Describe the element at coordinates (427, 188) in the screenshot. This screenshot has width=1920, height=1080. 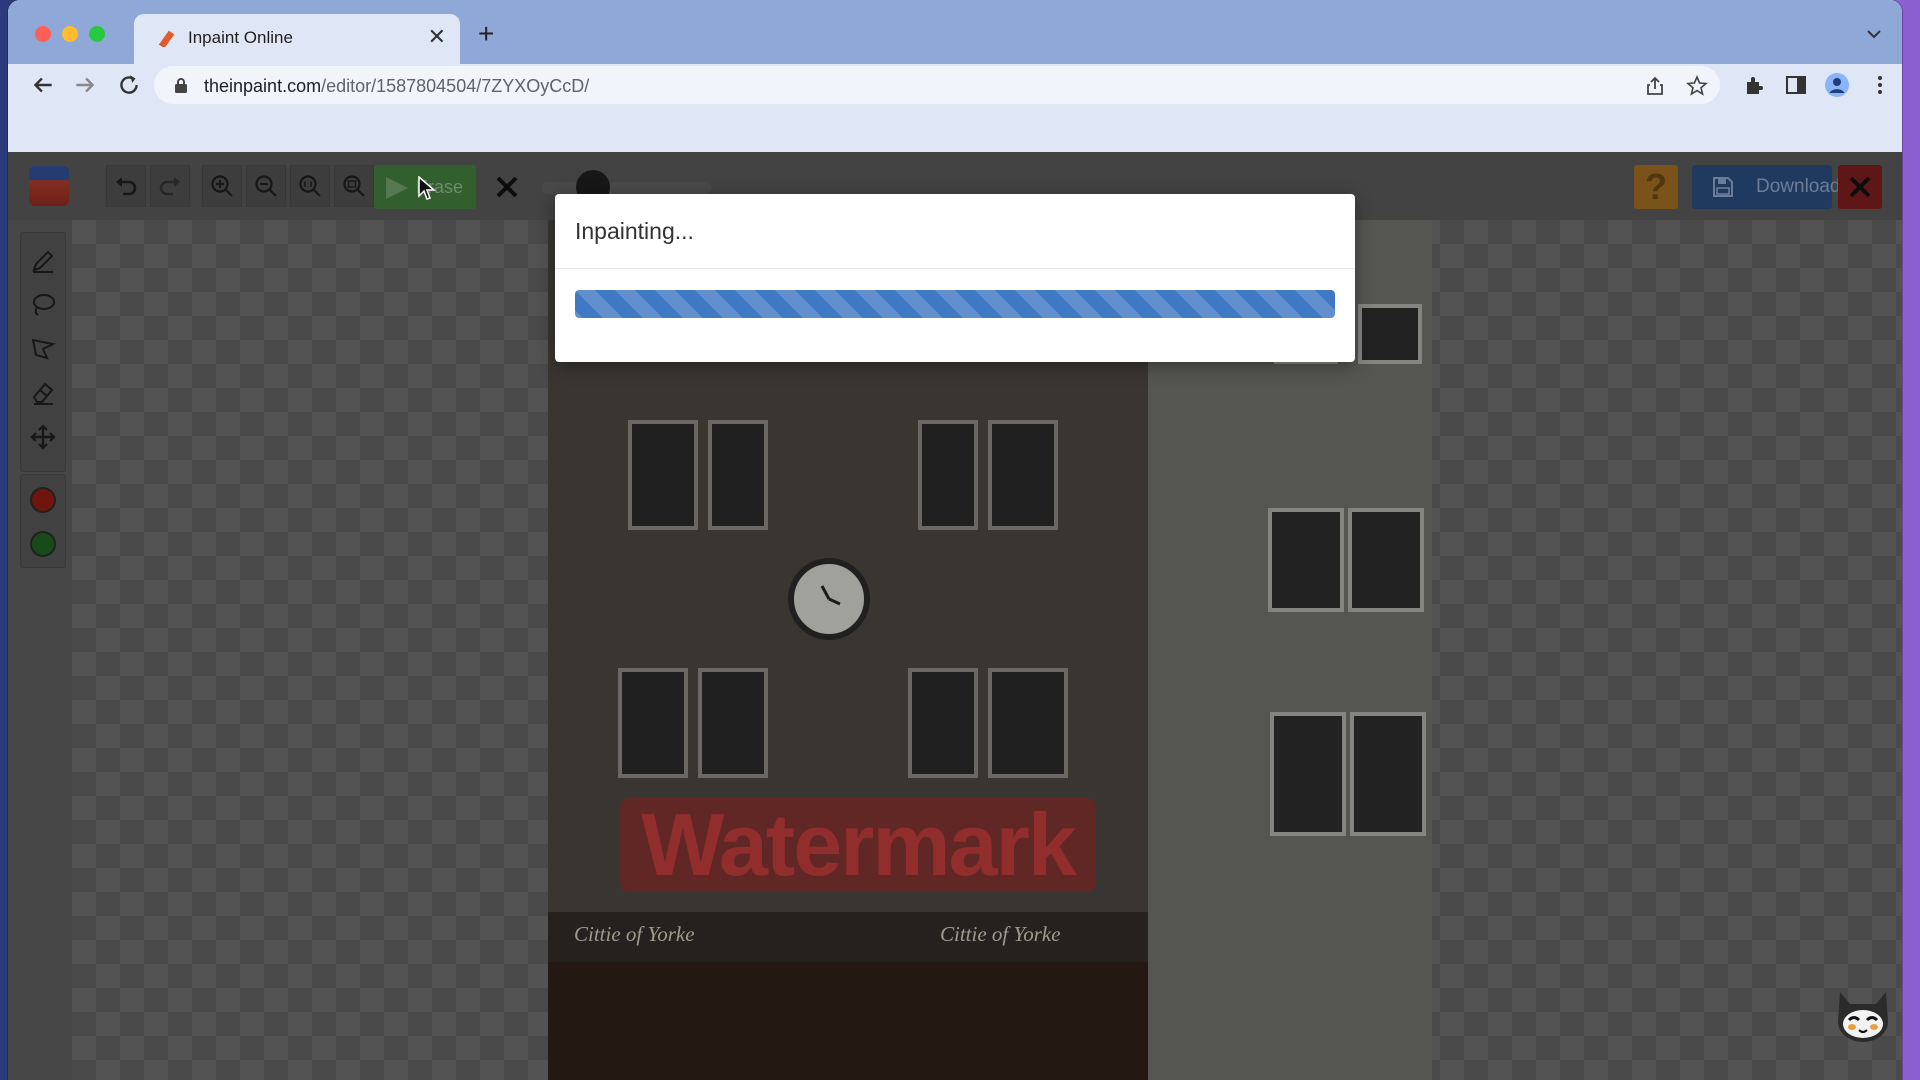
I see `mouse-pointer-icon` at that location.